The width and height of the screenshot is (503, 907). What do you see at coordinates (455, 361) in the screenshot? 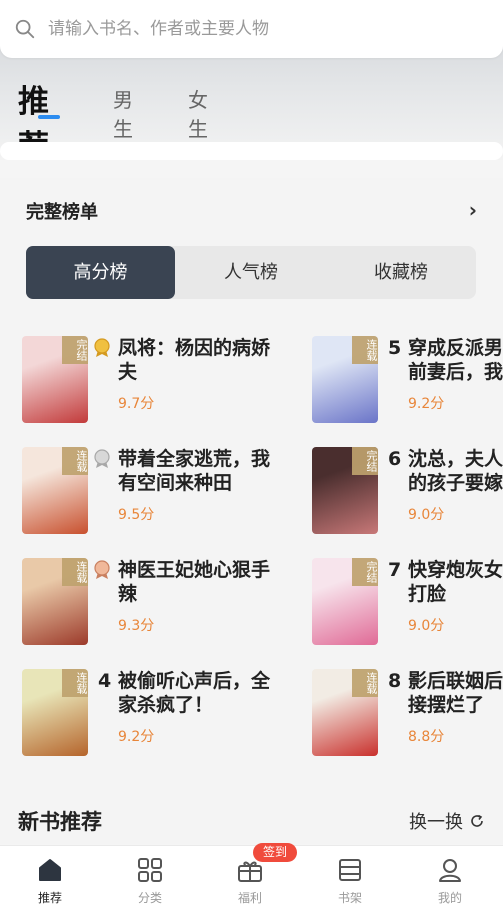
I see `book-title: 穿成反派男 前妻后，我` at bounding box center [455, 361].